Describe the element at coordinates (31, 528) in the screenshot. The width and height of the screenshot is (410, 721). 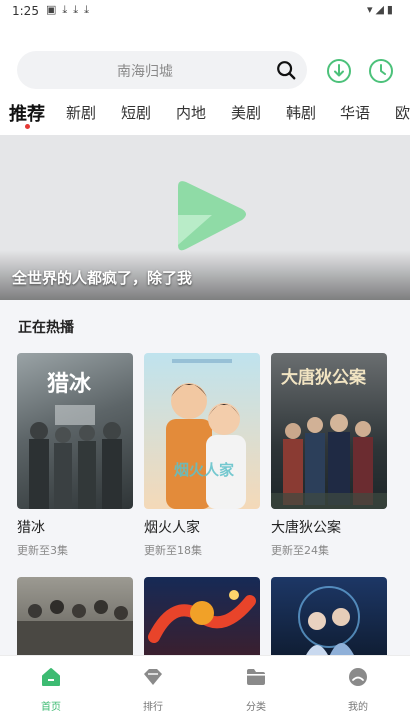
I see `show-title: 猎冰` at that location.